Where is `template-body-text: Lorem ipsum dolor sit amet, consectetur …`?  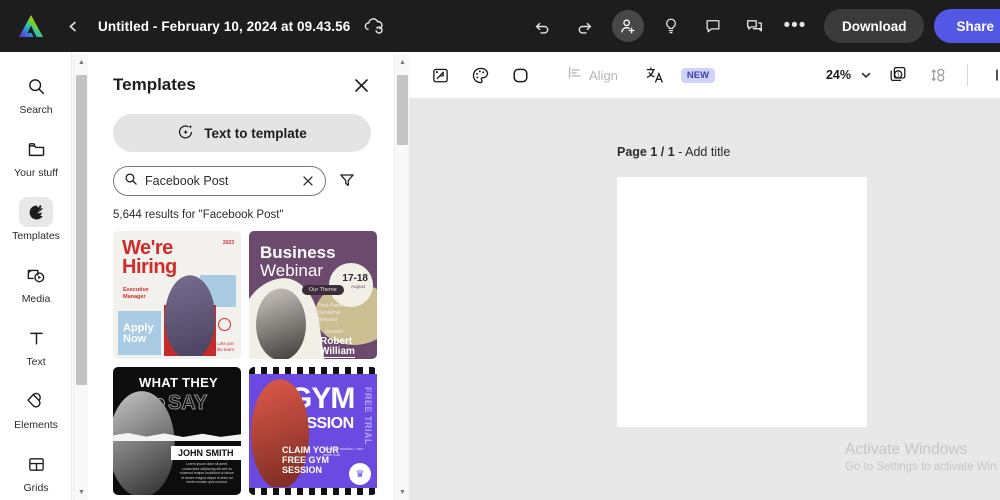 template-body-text: Lorem ipsum dolor sit amet, consectetur … is located at coordinates (207, 473).